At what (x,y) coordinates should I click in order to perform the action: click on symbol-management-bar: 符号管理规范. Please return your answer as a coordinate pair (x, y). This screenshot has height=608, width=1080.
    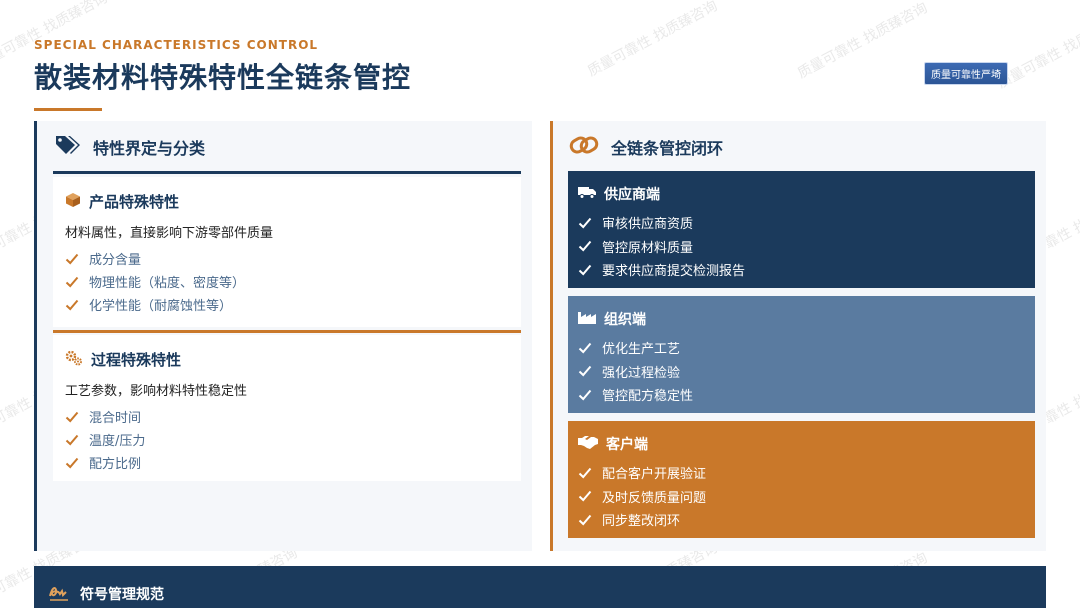
    Looking at the image, I should click on (540, 587).